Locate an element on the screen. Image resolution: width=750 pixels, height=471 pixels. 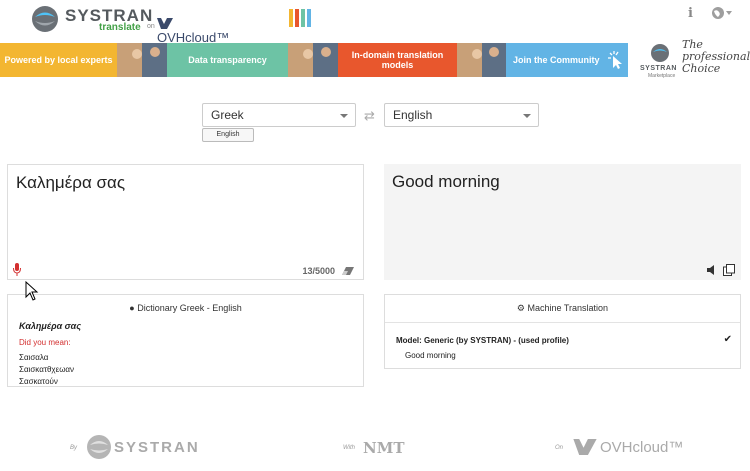
target-text: Good morning is located at coordinates (446, 181).